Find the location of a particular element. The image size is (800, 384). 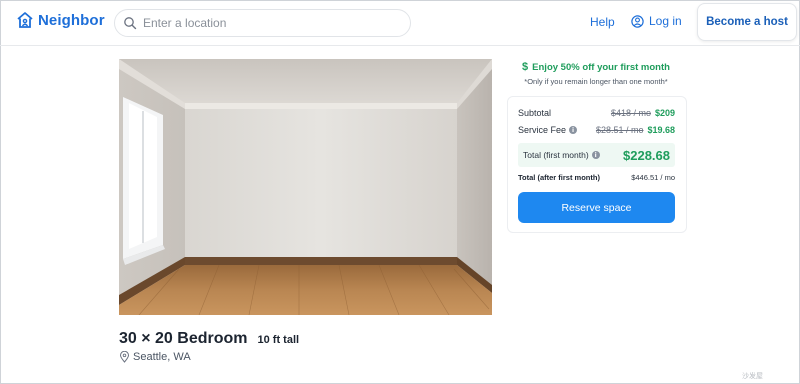

service-fee-label: Service Fee is located at coordinates (542, 130).